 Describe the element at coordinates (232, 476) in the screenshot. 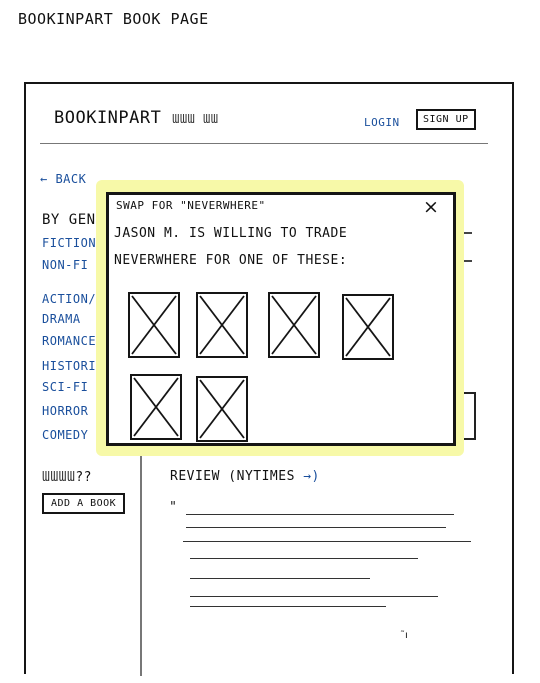

I see `review-heading-label: Review (NYTimes` at that location.